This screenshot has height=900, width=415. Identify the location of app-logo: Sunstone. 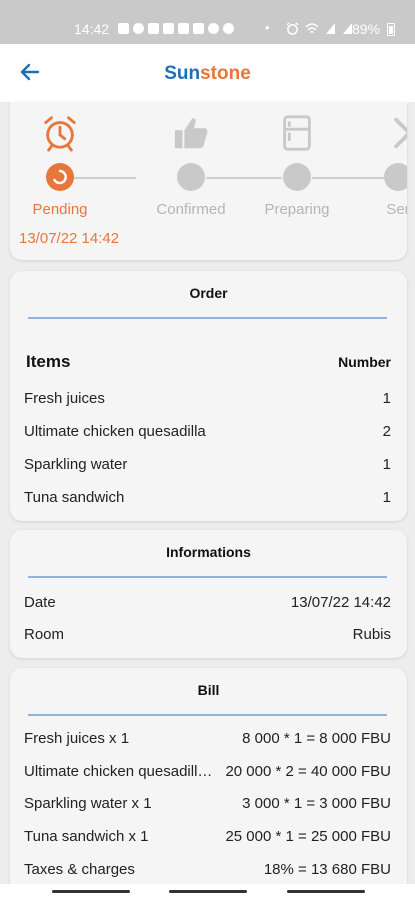
(207, 74).